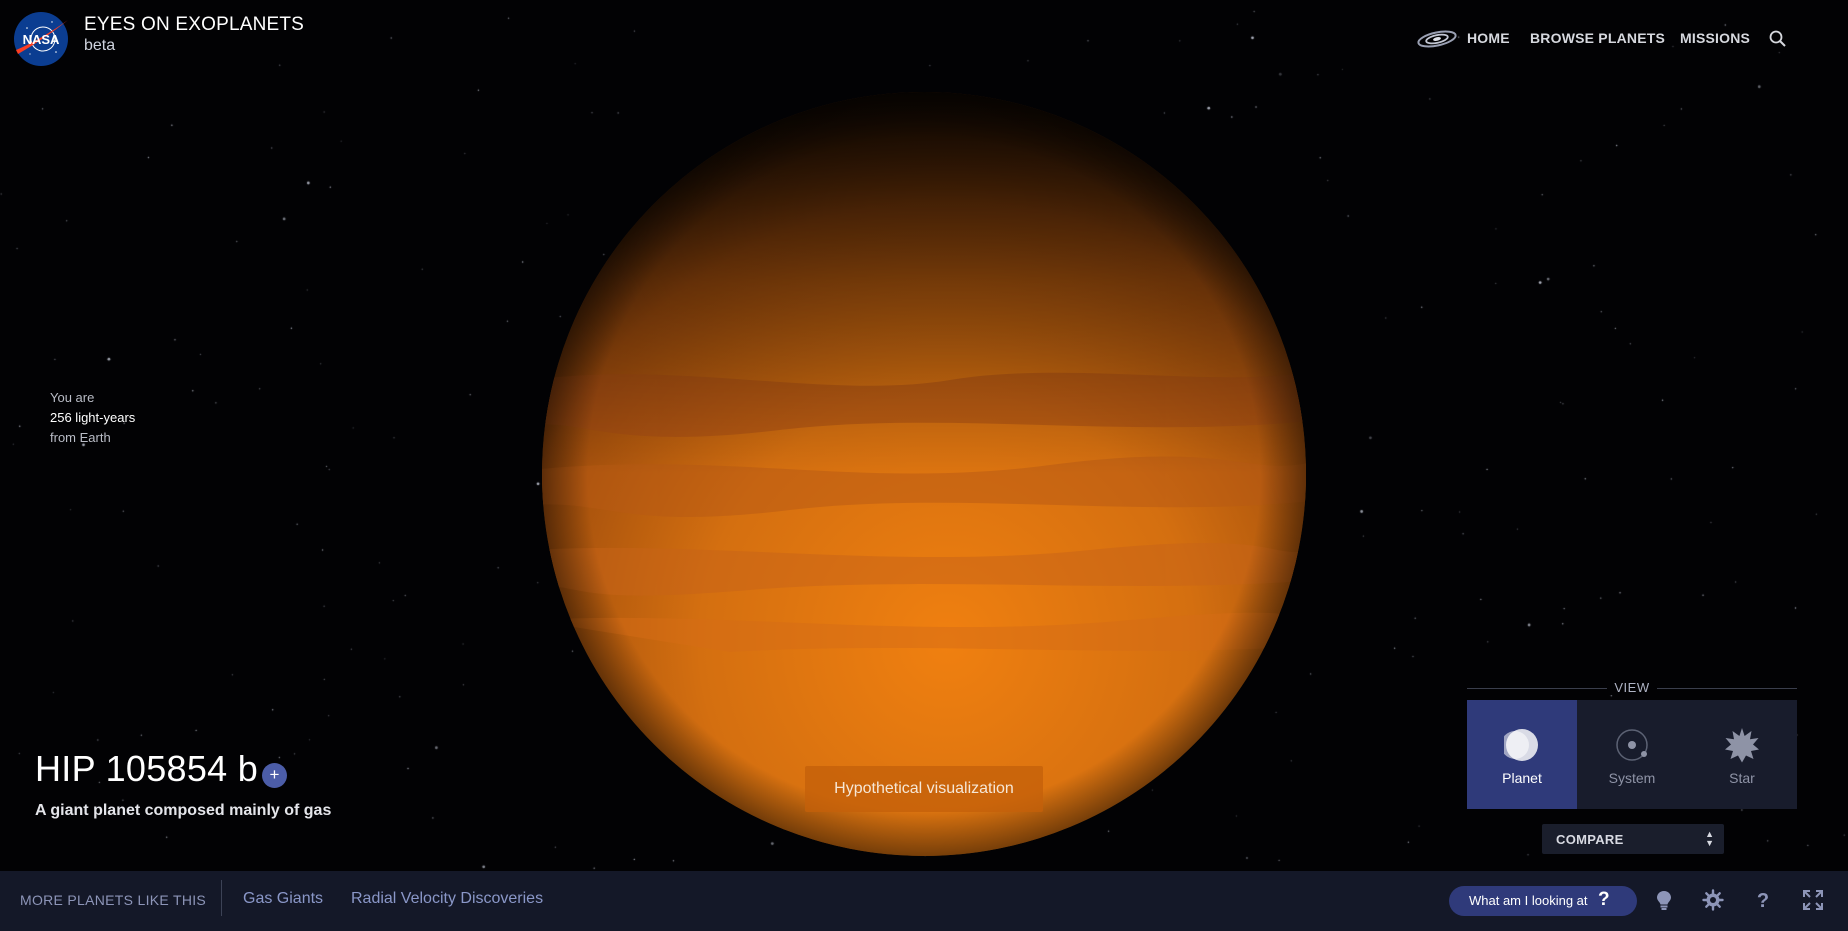  Describe the element at coordinates (147, 768) in the screenshot. I see `planet-name: HIP 105854 b` at that location.